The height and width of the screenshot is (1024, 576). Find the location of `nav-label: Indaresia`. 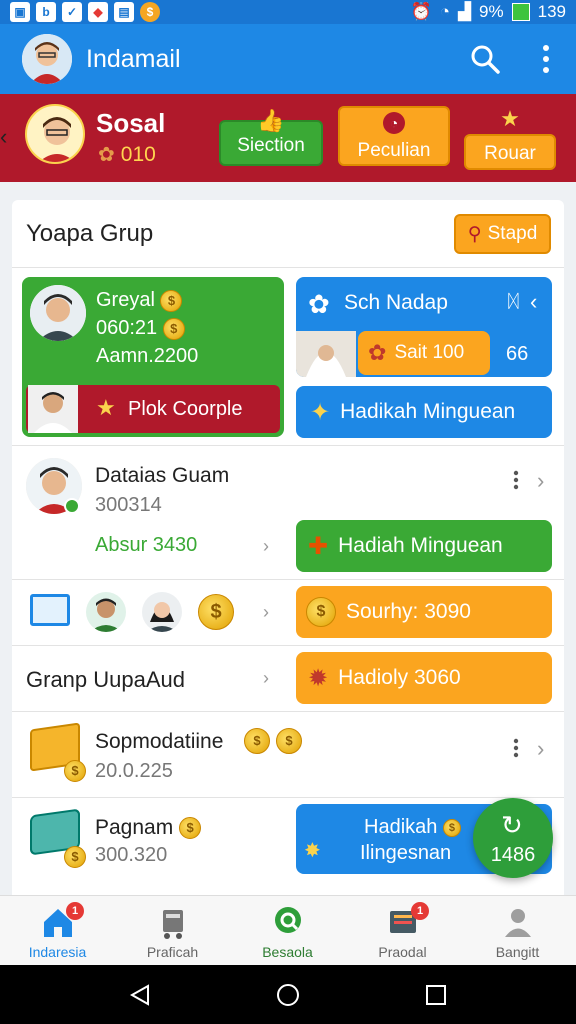

nav-label: Indaresia is located at coordinates (57, 952).